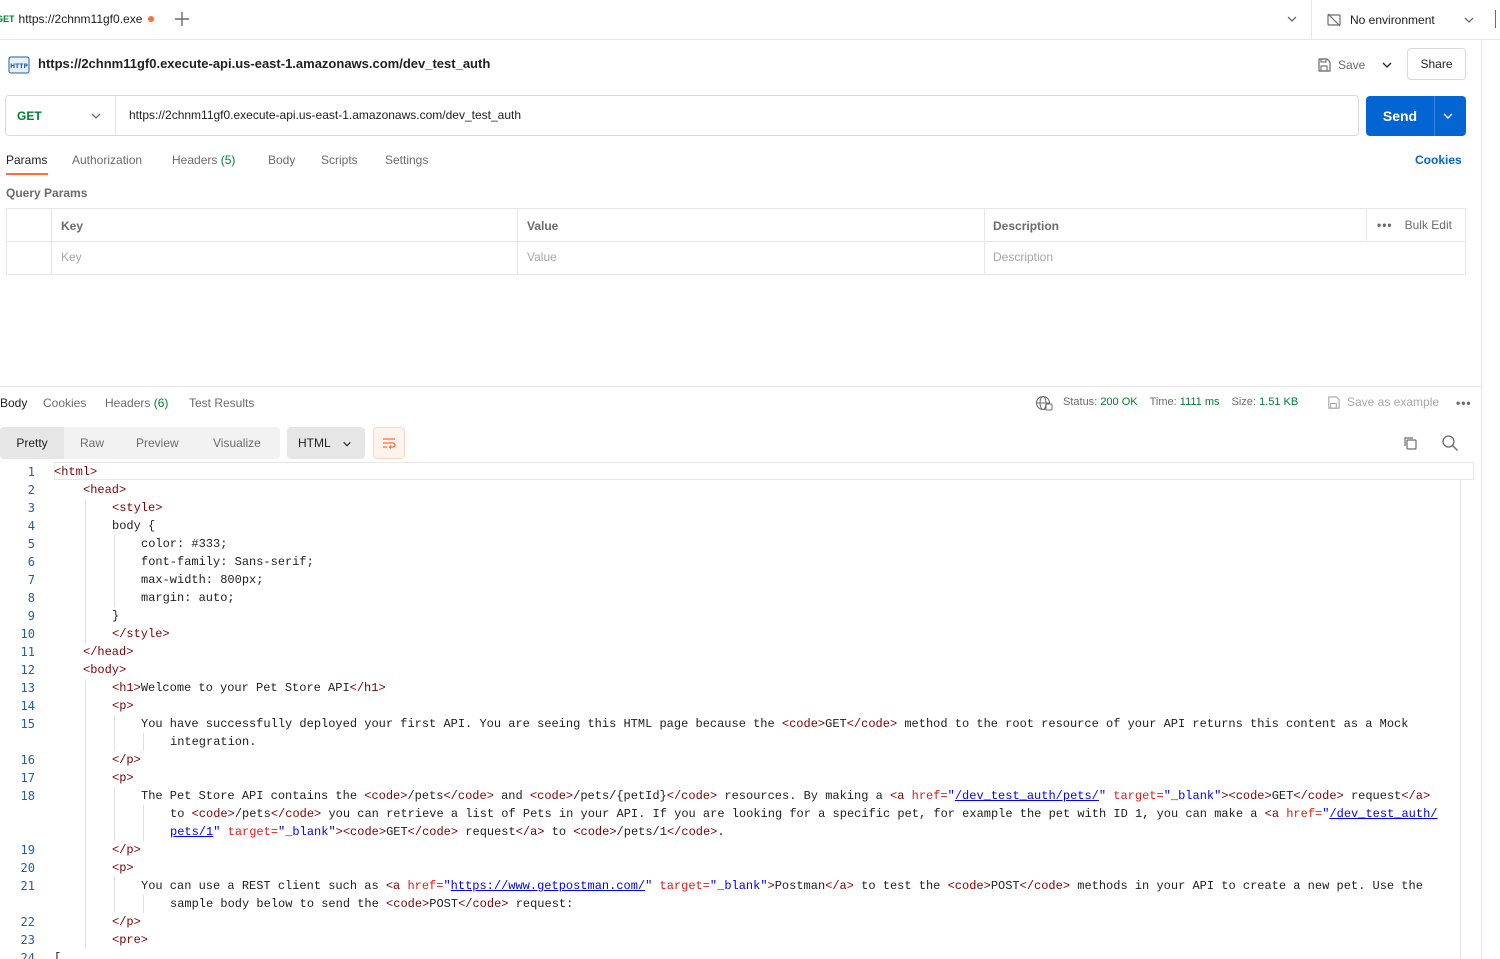  Describe the element at coordinates (326, 443) in the screenshot. I see `language-selector: HTML` at that location.